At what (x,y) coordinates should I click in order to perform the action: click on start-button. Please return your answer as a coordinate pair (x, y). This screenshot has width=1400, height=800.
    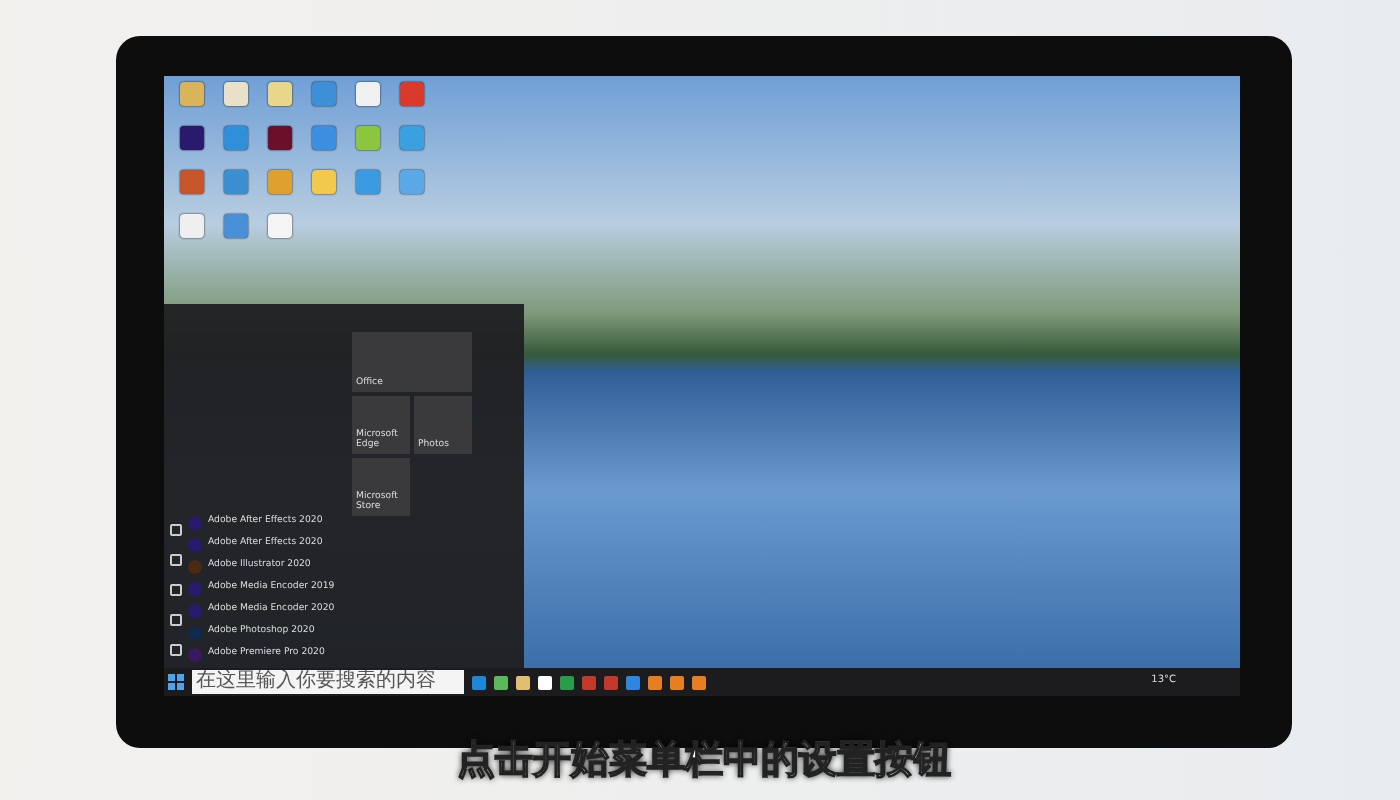
    Looking at the image, I should click on (176, 682).